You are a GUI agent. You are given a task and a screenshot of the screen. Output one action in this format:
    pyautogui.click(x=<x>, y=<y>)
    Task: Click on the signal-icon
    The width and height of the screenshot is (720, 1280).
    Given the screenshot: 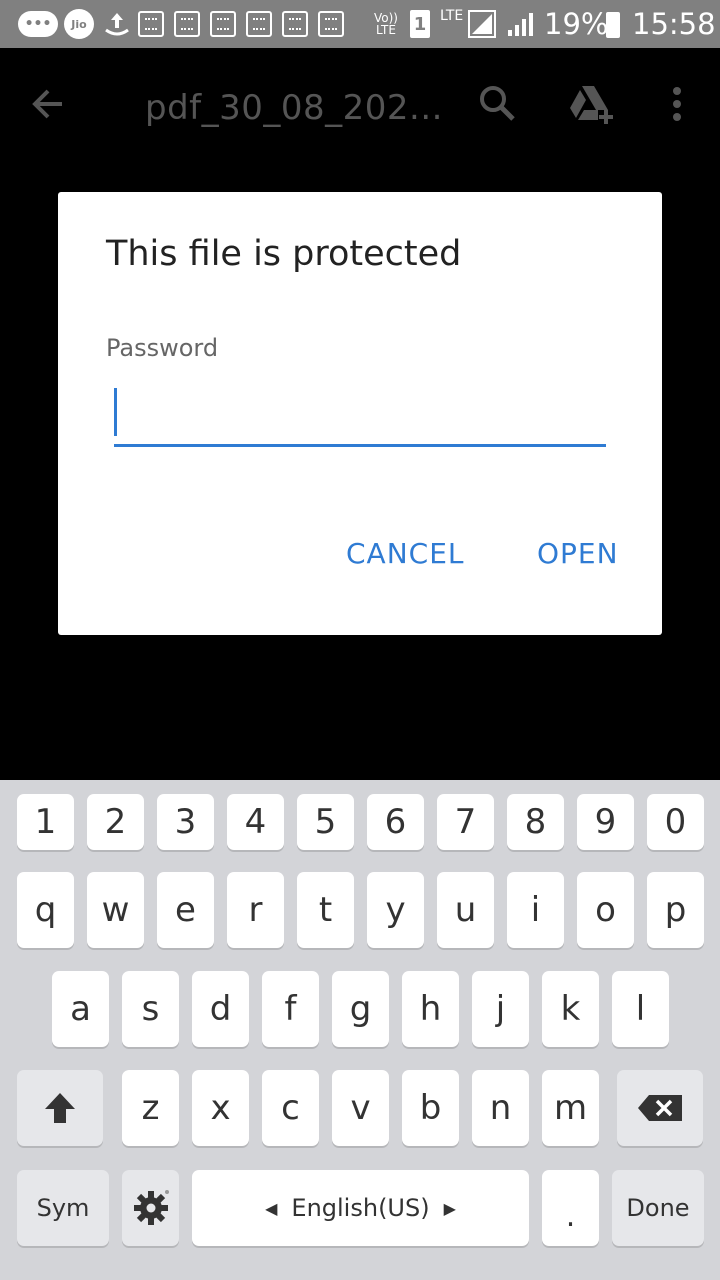 What is the action you would take?
    pyautogui.click(x=521, y=24)
    